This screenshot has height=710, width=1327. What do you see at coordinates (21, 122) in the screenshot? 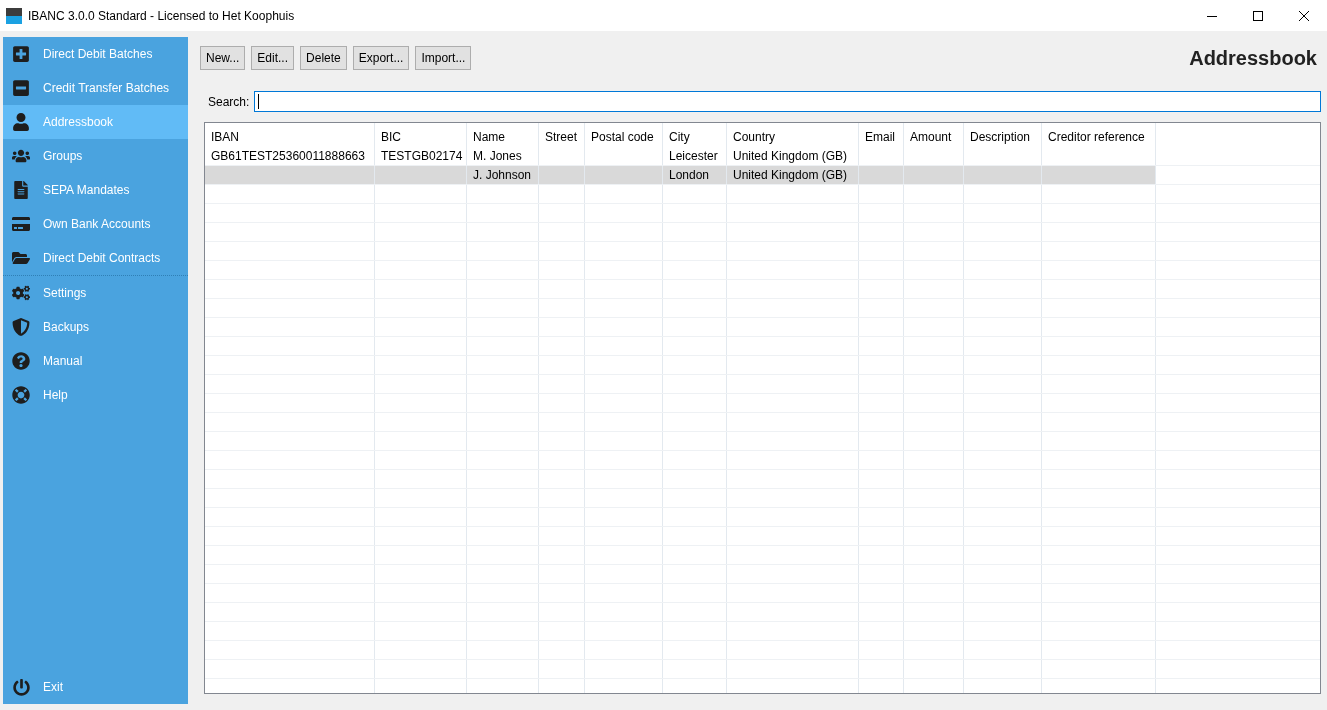
I see `user-icon` at bounding box center [21, 122].